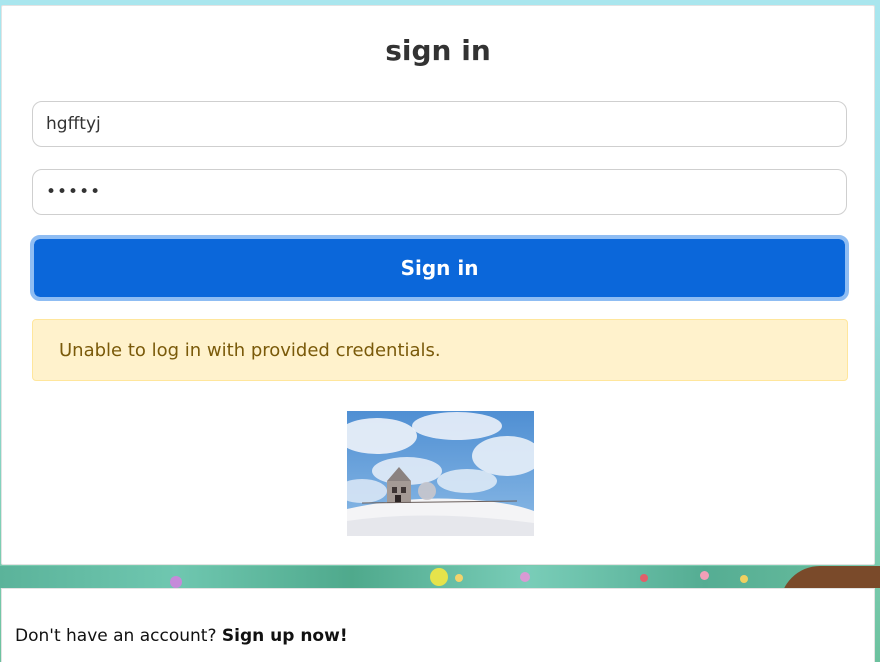 This screenshot has width=880, height=662. I want to click on background-decoration, so click(440, 577).